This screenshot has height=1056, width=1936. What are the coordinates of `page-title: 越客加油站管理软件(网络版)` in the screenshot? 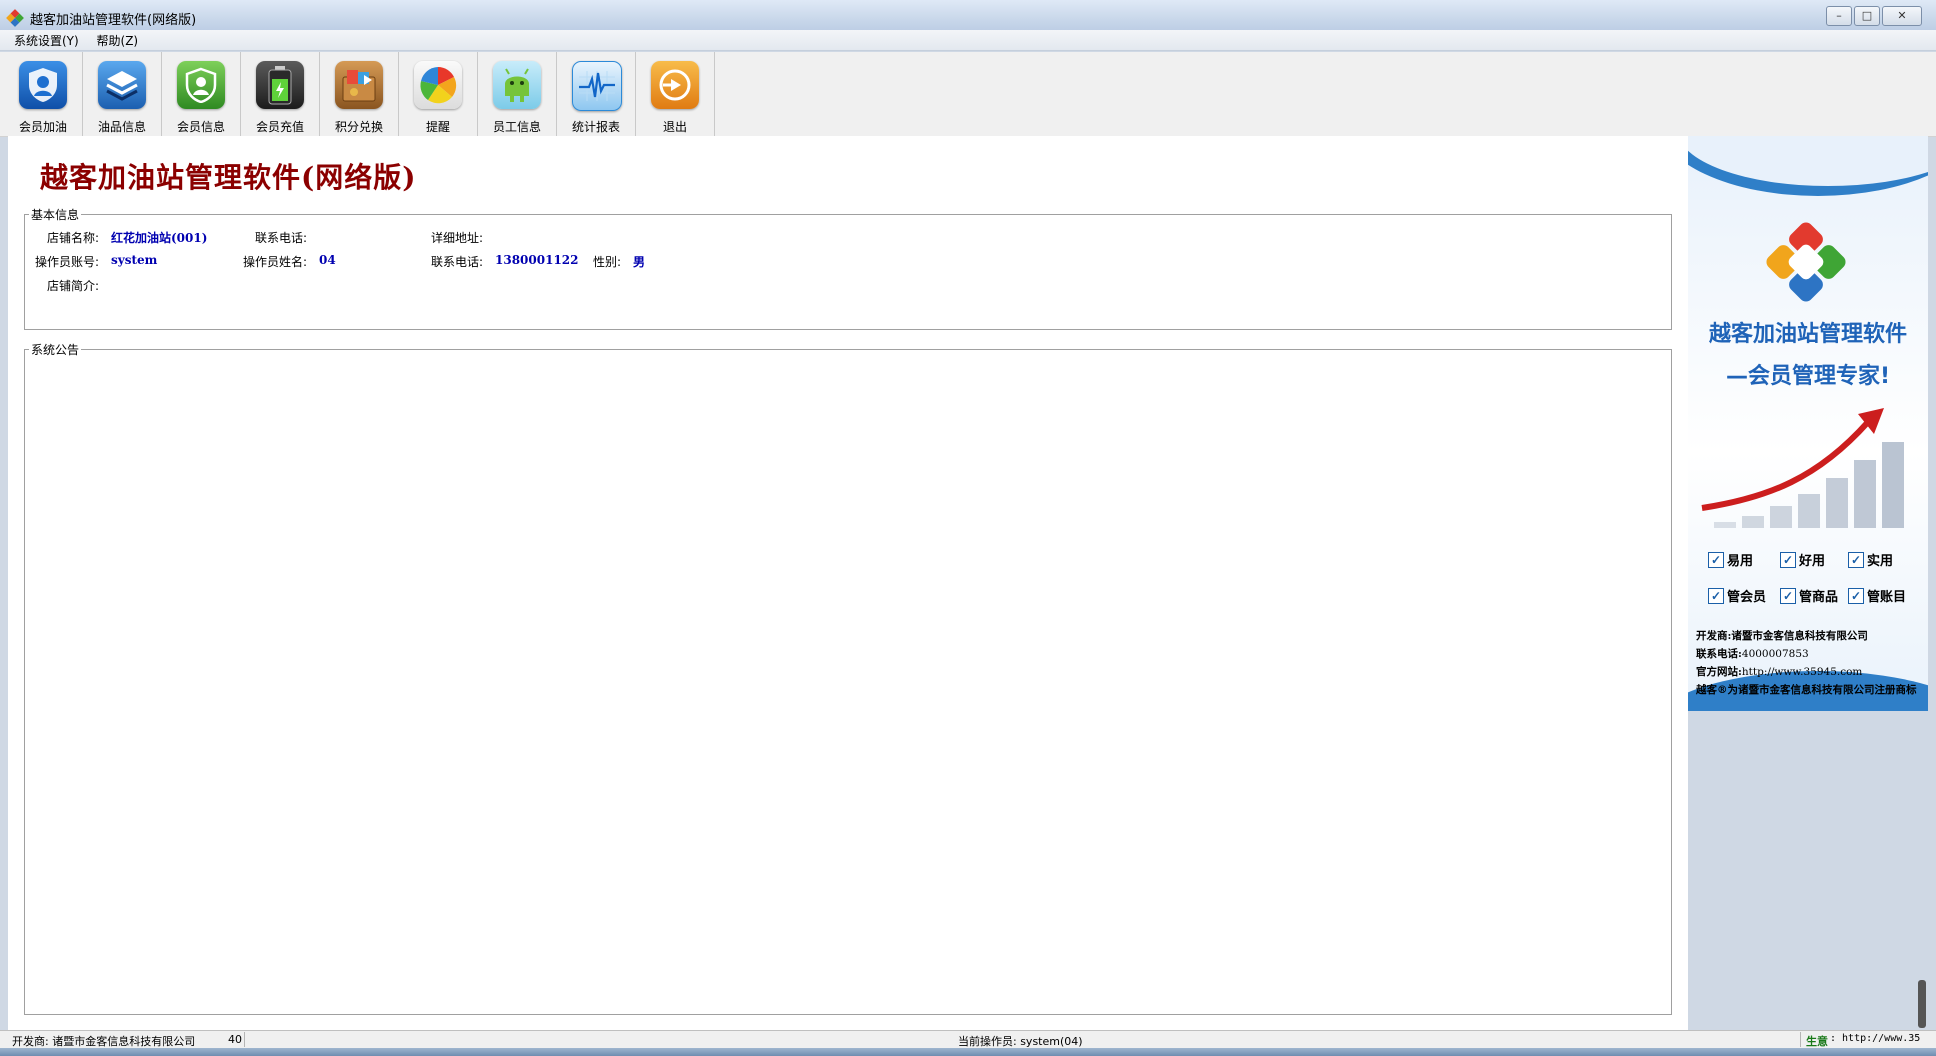 It's located at (228, 177).